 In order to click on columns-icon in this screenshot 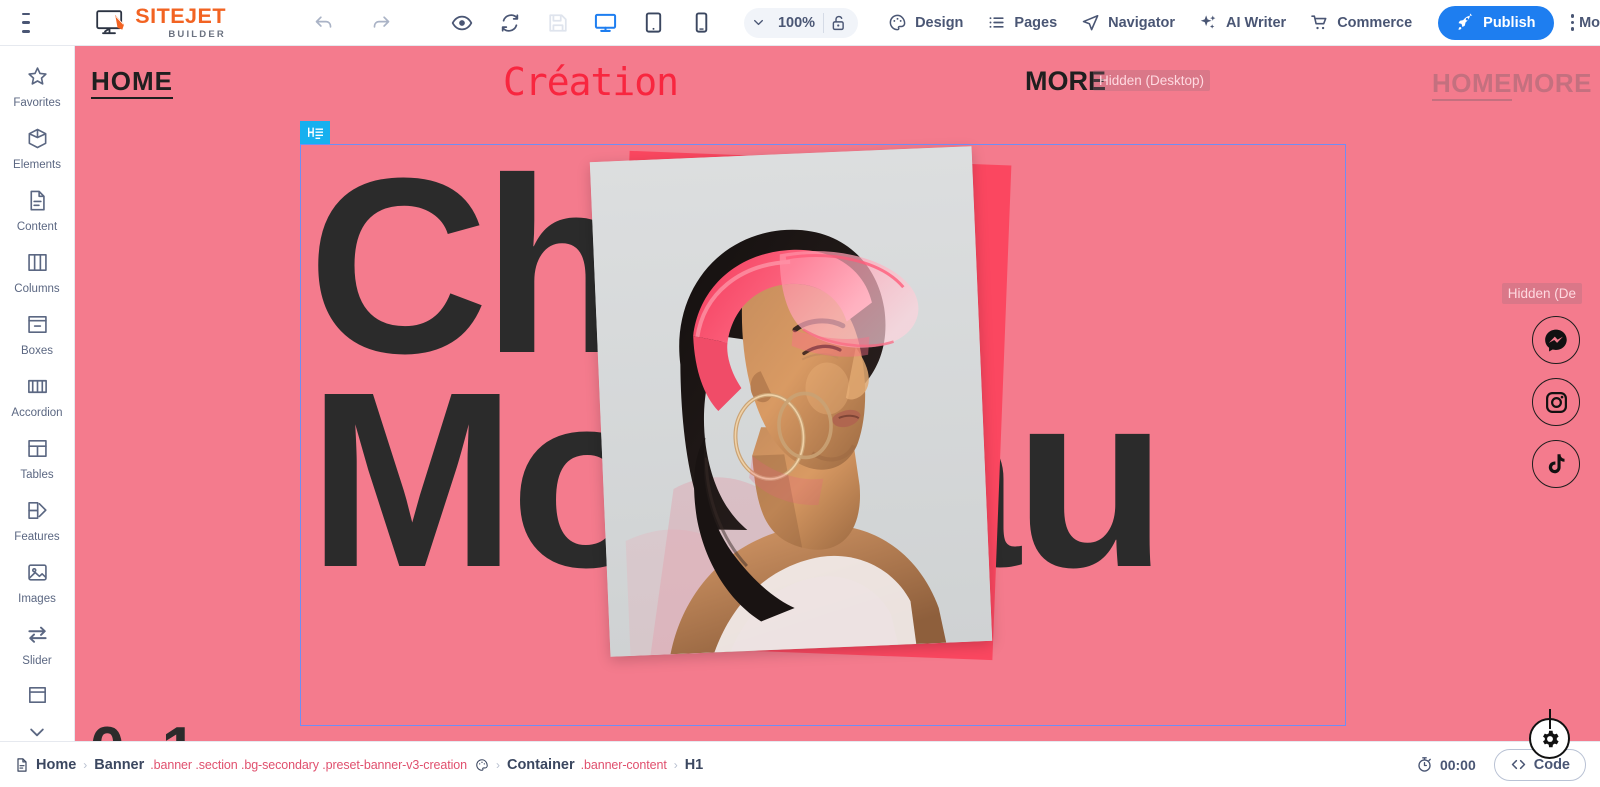, I will do `click(37, 265)`.